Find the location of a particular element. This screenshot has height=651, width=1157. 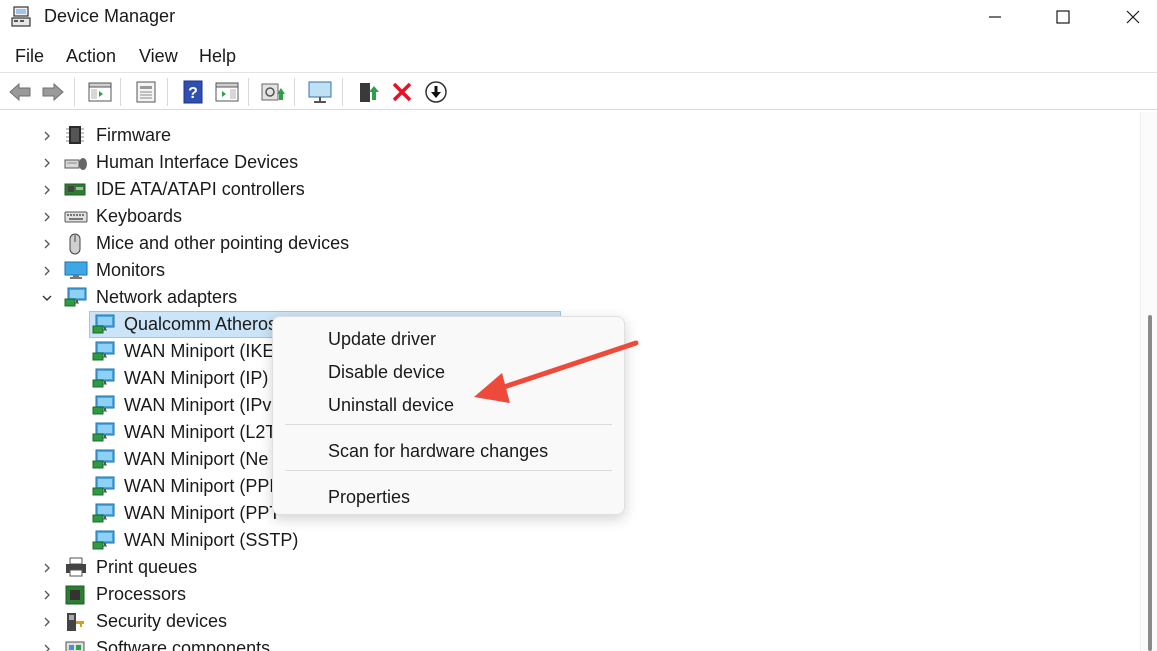

show-hide-console-tree-icon is located at coordinates (100, 92).